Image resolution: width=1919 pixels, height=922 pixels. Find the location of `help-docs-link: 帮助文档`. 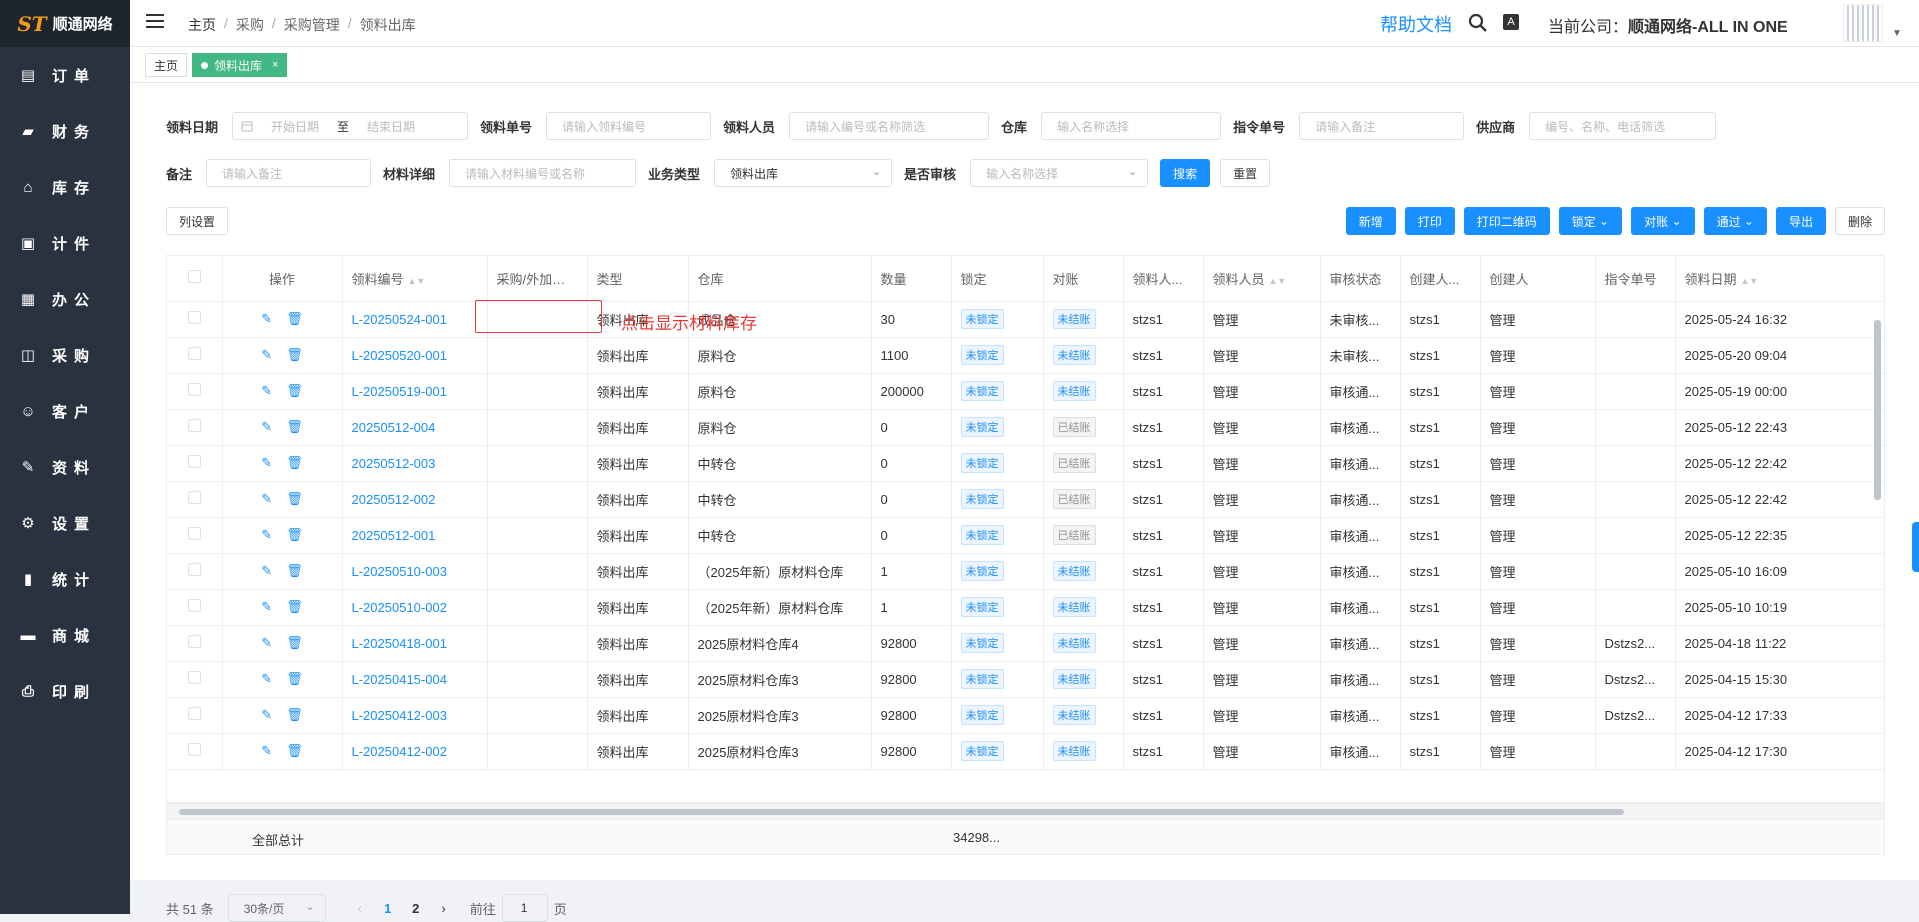

help-docs-link: 帮助文档 is located at coordinates (1416, 24).